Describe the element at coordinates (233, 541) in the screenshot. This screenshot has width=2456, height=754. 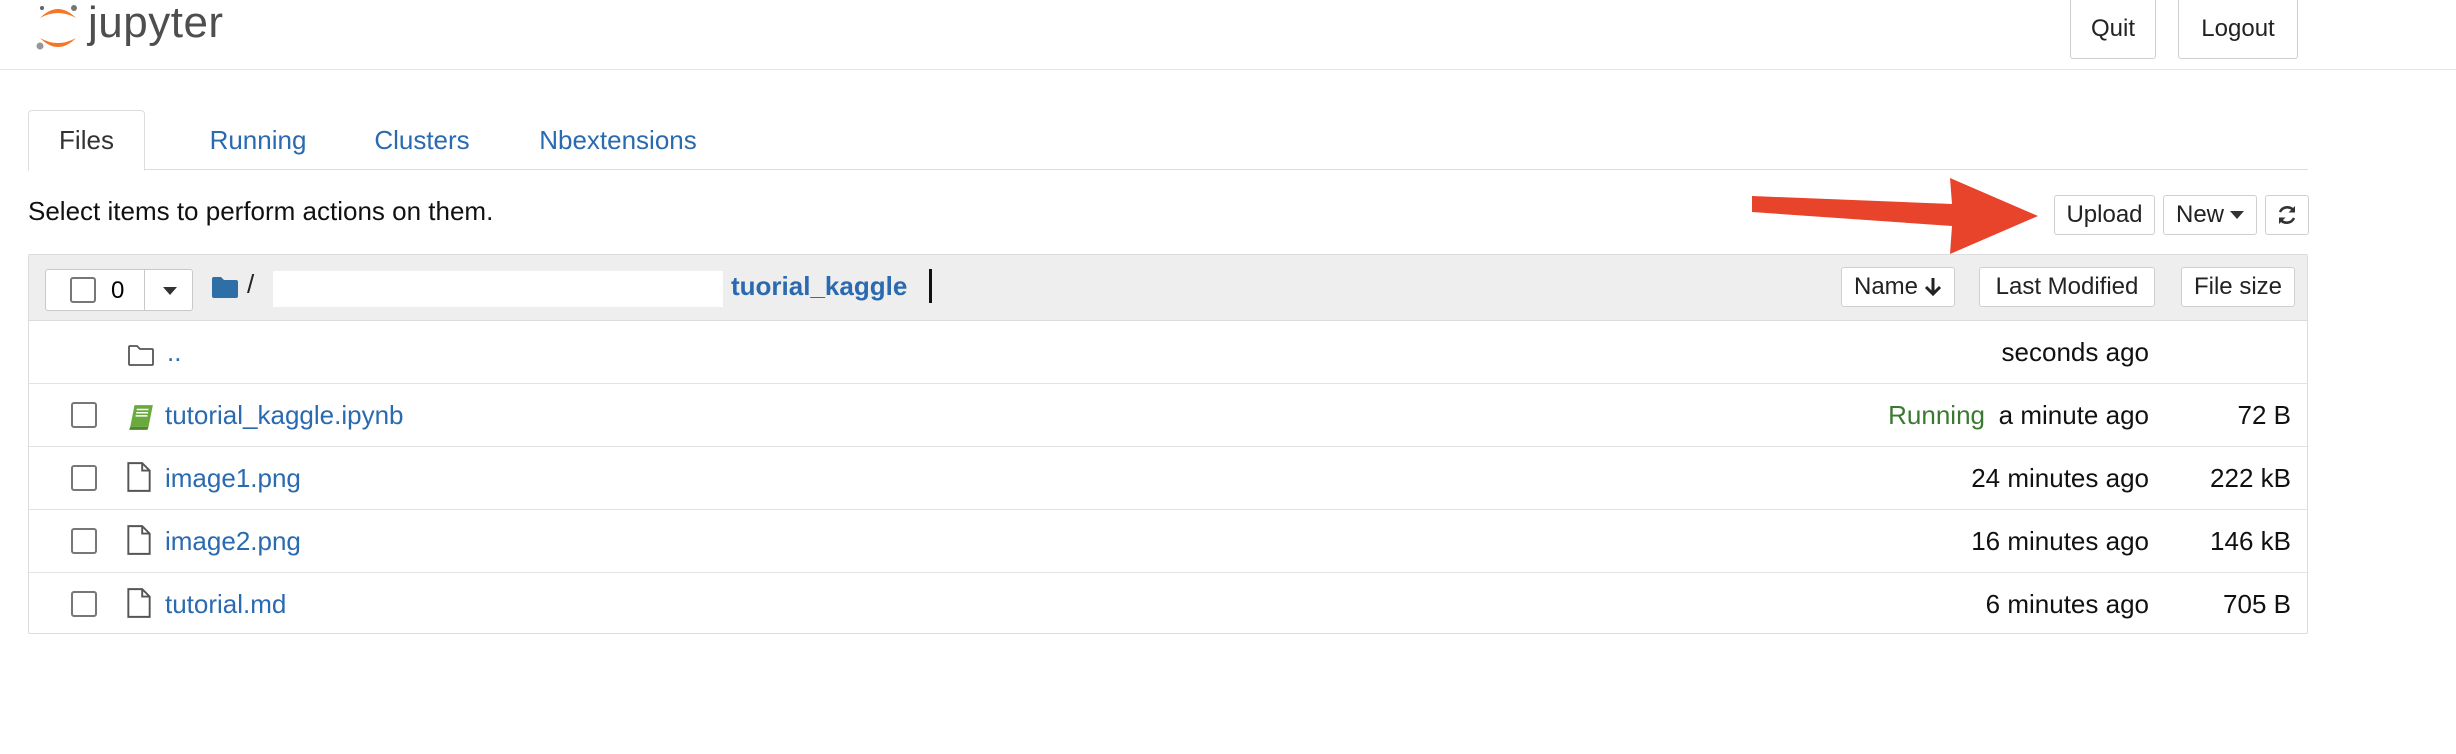
I see `file-name: image2.png` at that location.